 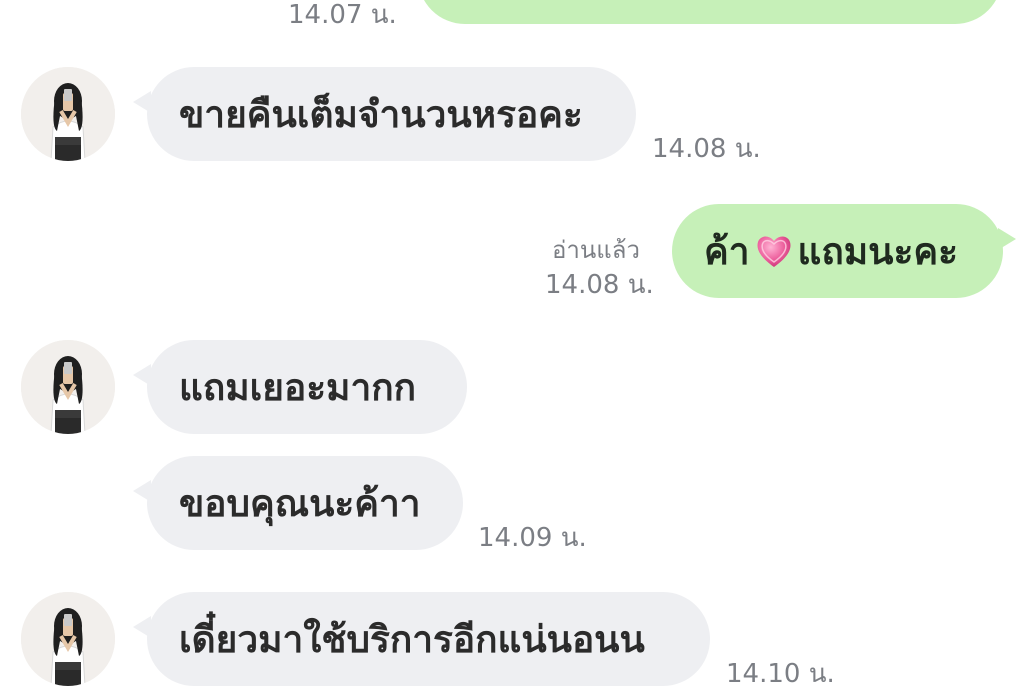 I want to click on outgoing-message-bubble, so click(x=710, y=12).